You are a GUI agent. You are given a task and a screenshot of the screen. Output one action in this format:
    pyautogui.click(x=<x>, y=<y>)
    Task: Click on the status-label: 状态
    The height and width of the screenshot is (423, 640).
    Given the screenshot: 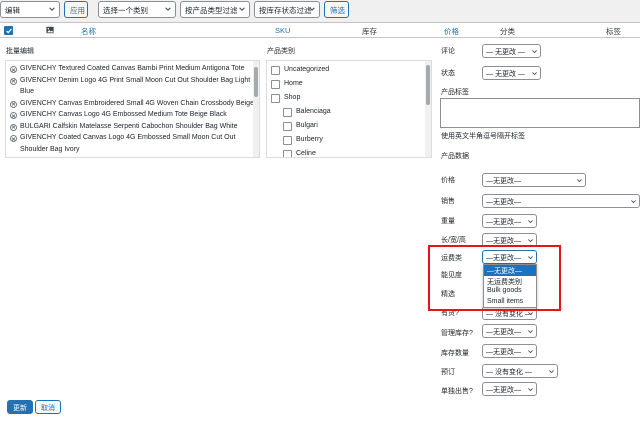 What is the action you would take?
    pyautogui.click(x=448, y=73)
    